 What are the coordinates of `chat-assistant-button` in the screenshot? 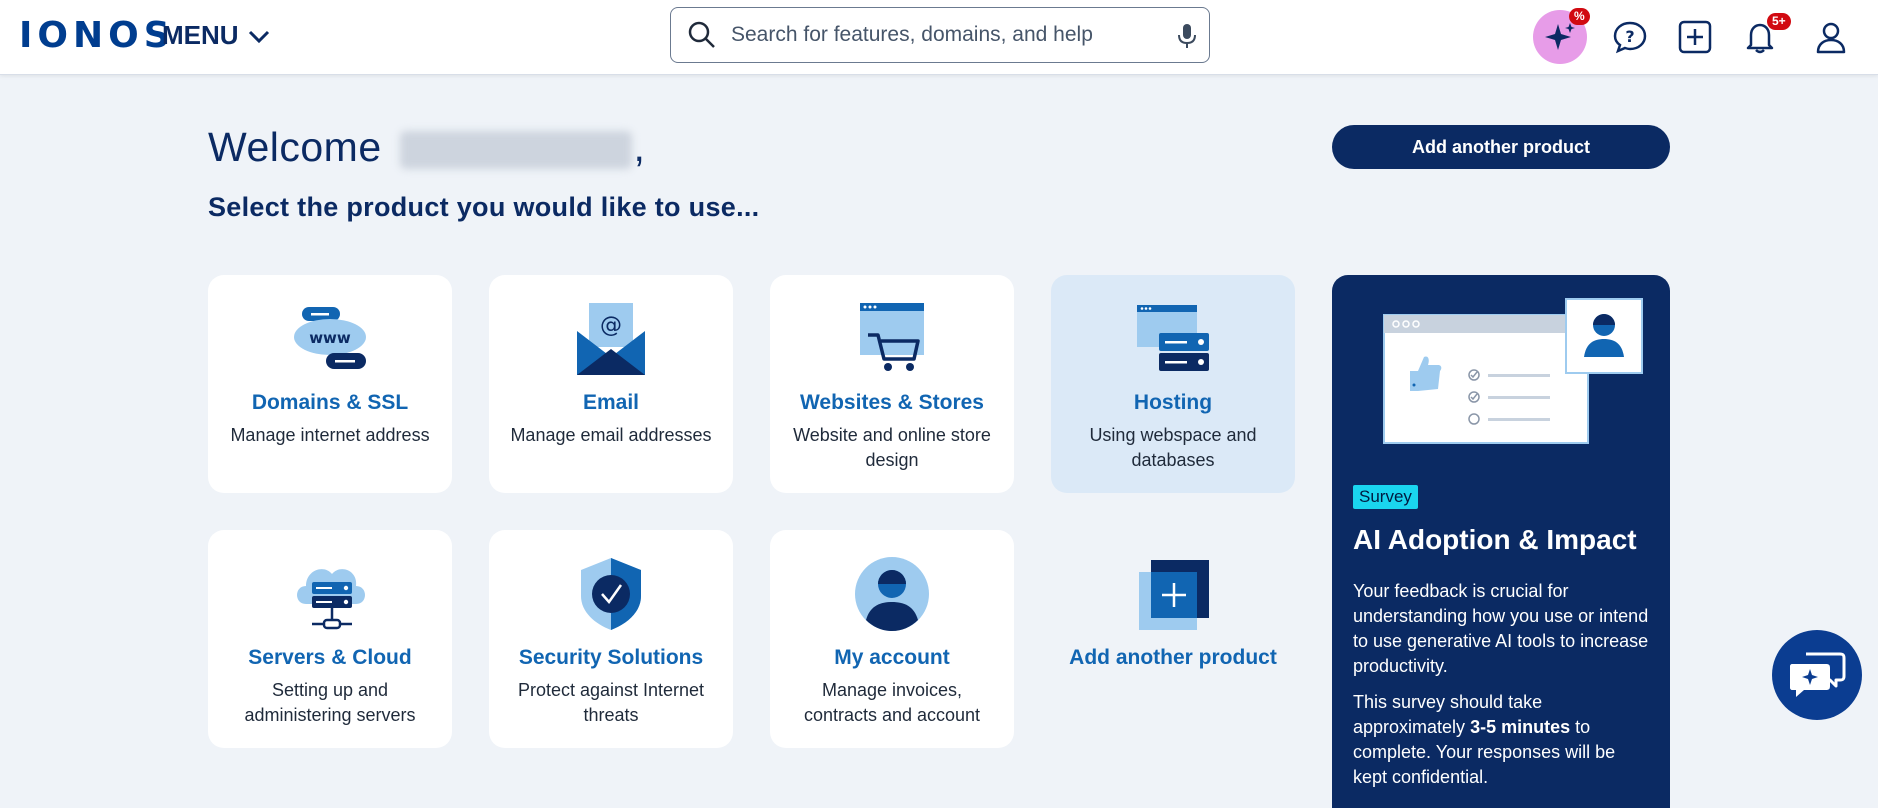 It's located at (1817, 675).